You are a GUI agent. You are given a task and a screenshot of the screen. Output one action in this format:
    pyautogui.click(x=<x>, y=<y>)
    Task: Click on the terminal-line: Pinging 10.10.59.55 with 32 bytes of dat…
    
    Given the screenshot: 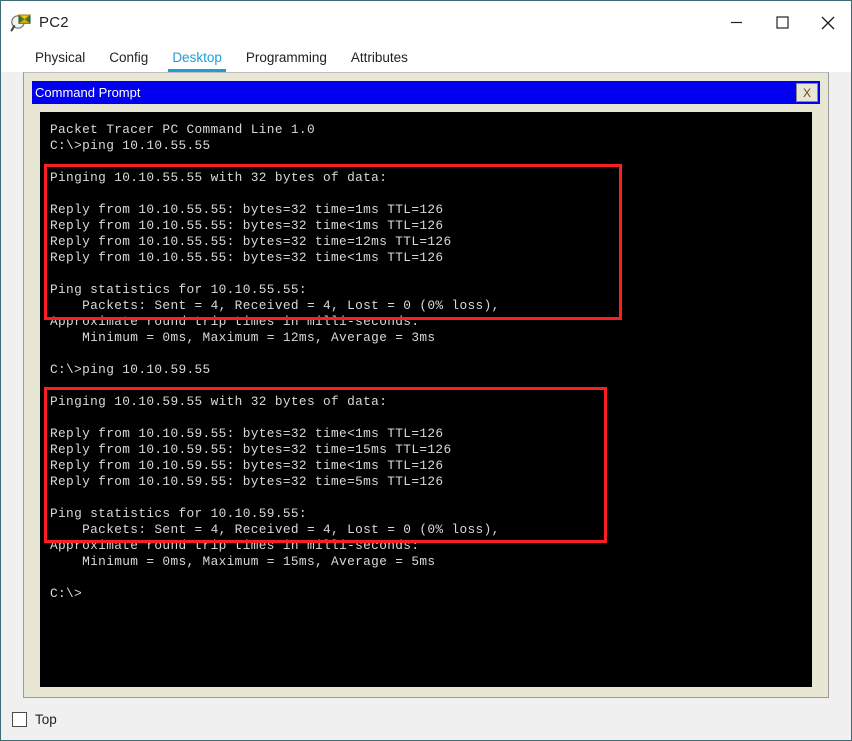 What is the action you would take?
    pyautogui.click(x=219, y=401)
    